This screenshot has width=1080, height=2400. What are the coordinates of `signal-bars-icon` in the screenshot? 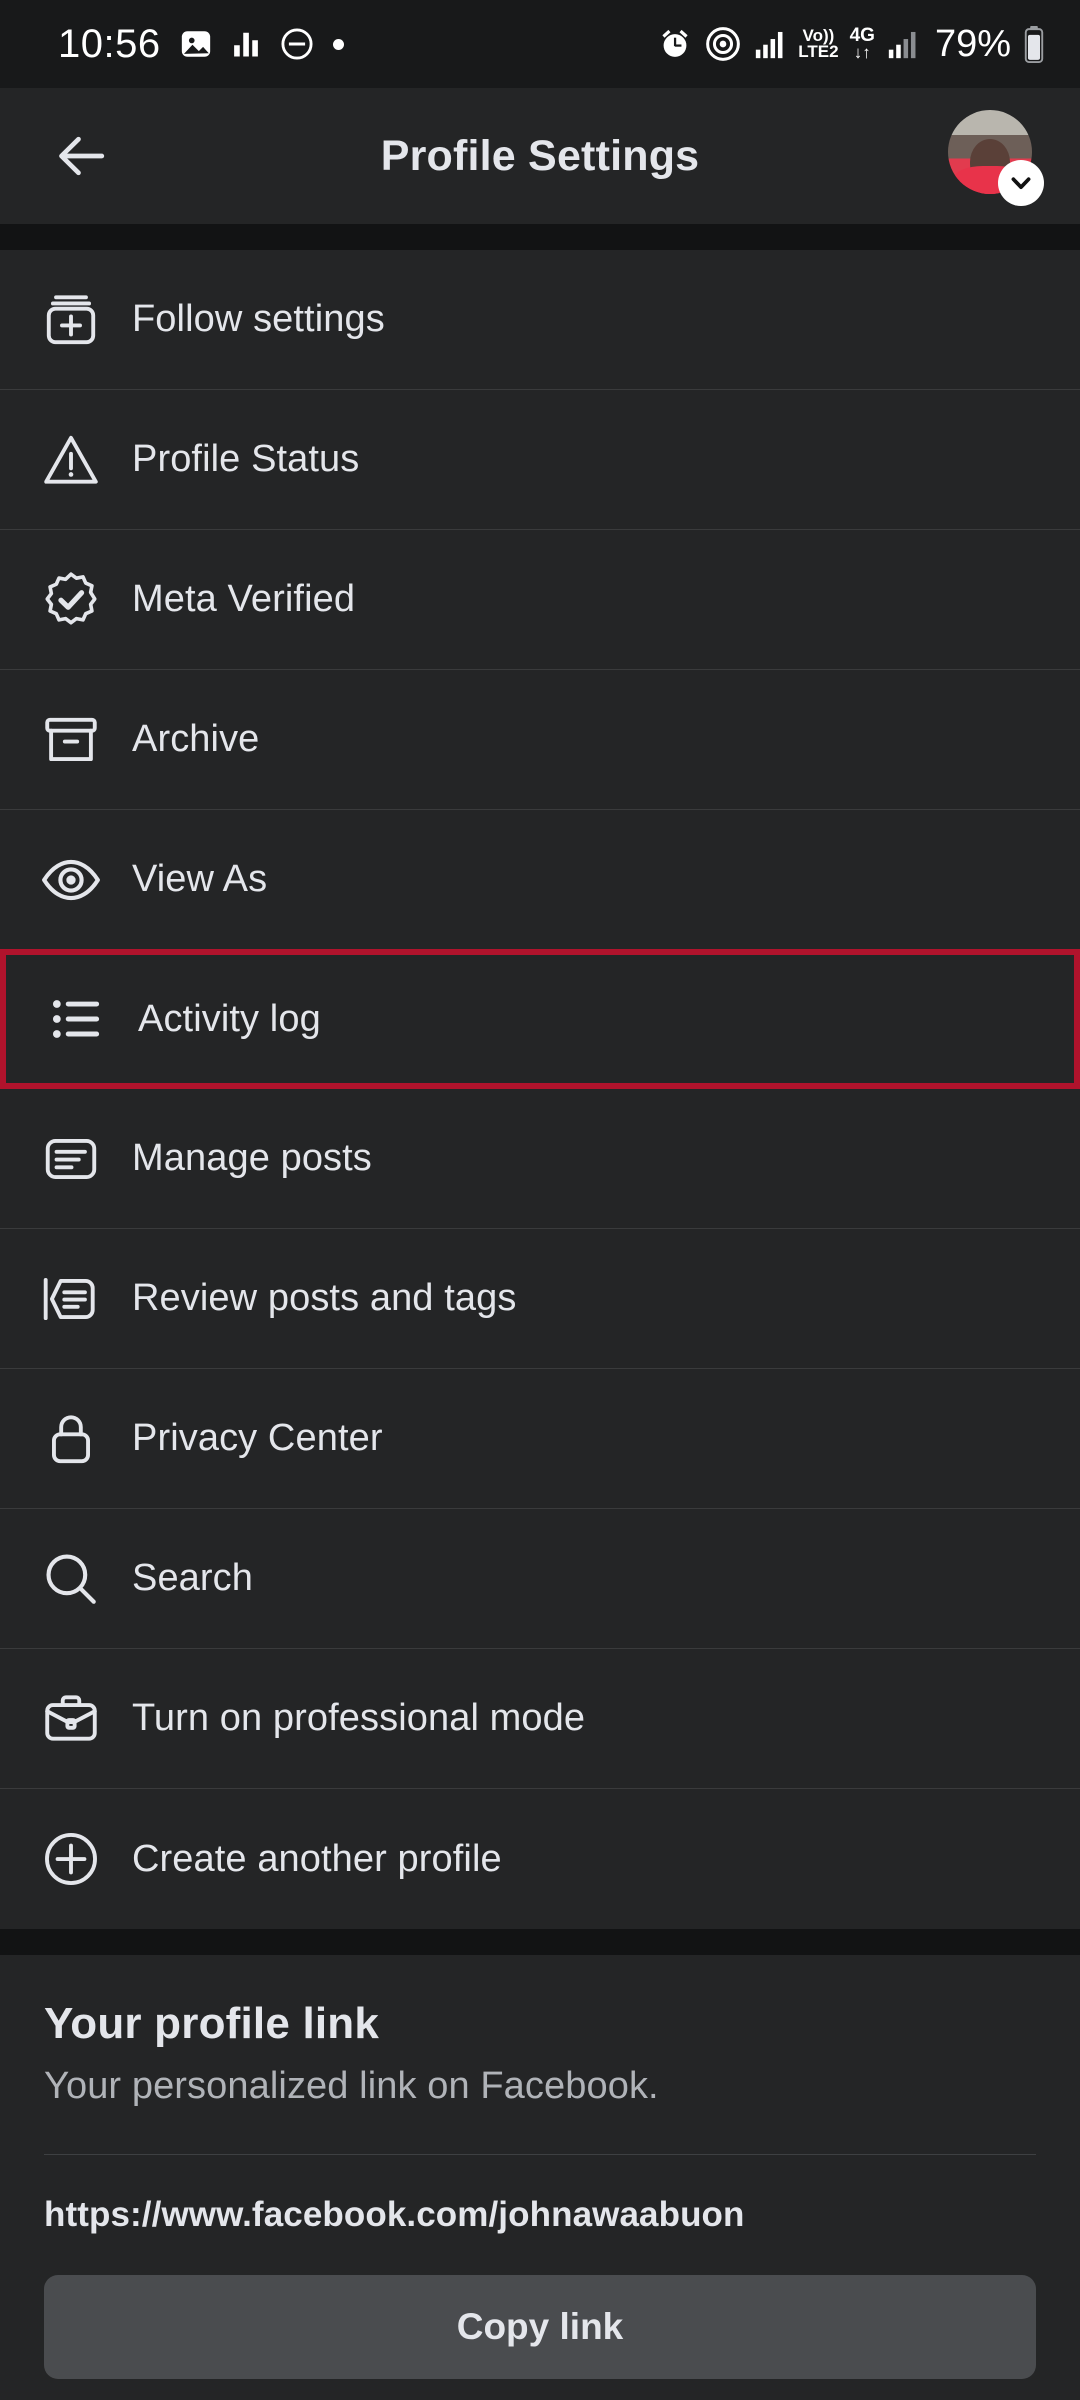 It's located at (770, 44).